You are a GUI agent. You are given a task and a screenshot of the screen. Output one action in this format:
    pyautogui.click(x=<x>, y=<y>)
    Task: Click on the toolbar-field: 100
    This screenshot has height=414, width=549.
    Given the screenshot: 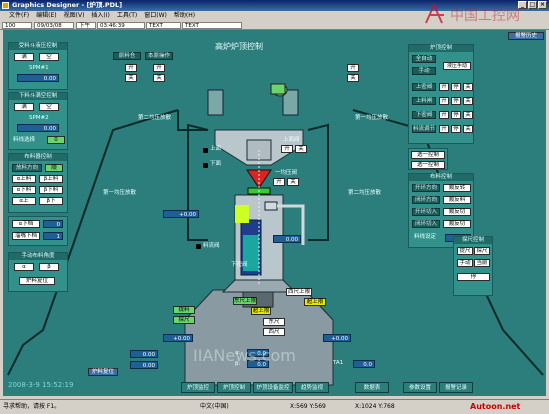 What is the action you would take?
    pyautogui.click(x=17, y=25)
    